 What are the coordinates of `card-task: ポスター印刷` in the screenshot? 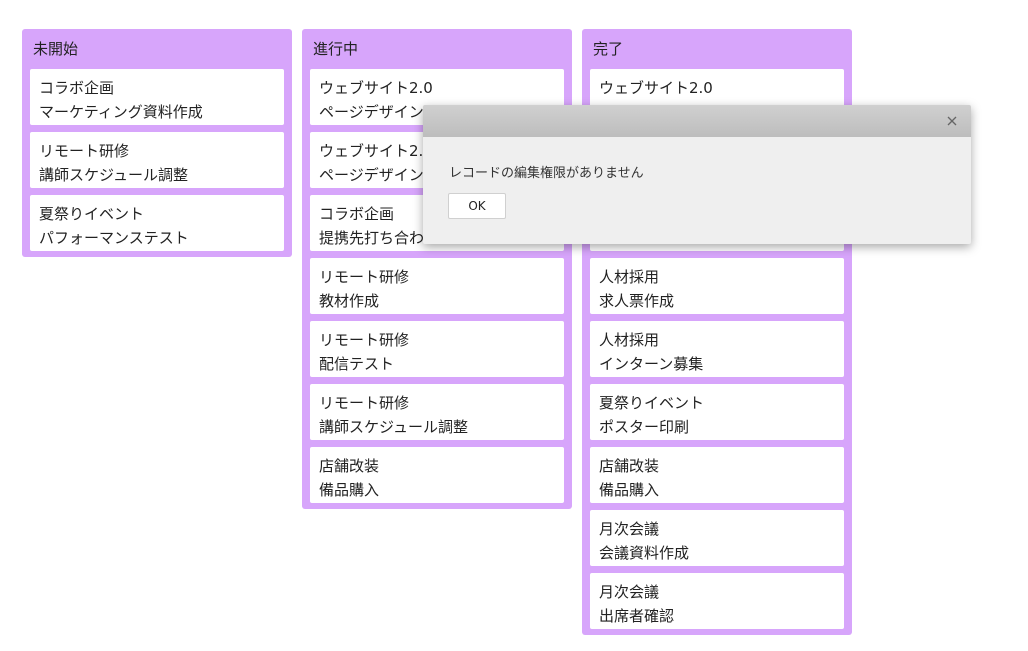 It's located at (644, 427).